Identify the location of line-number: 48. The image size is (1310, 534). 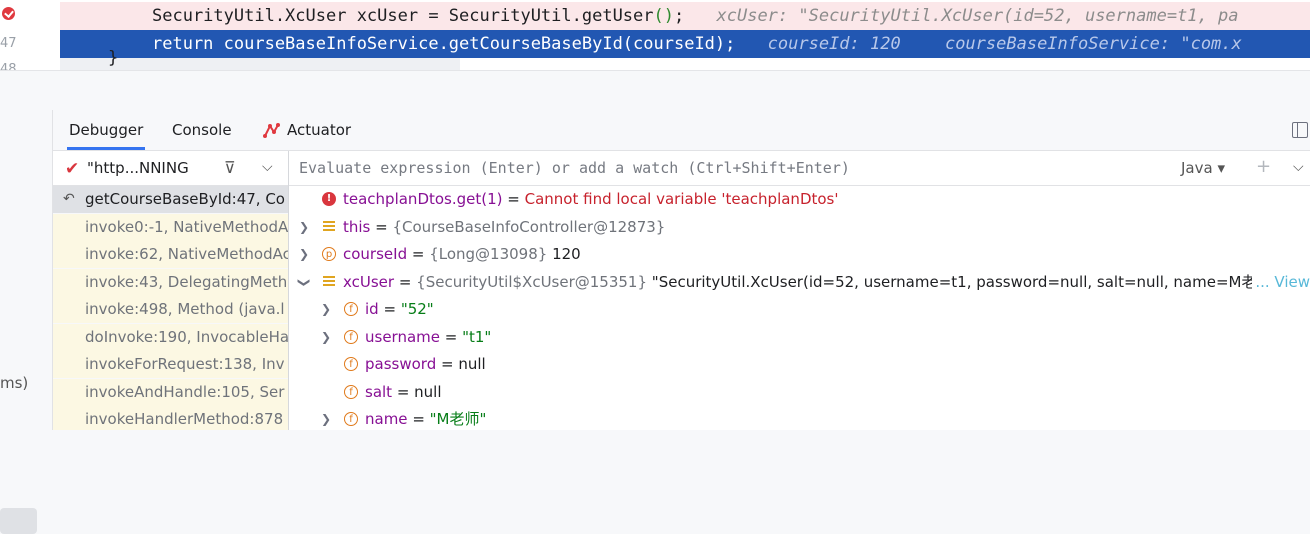
(8, 66).